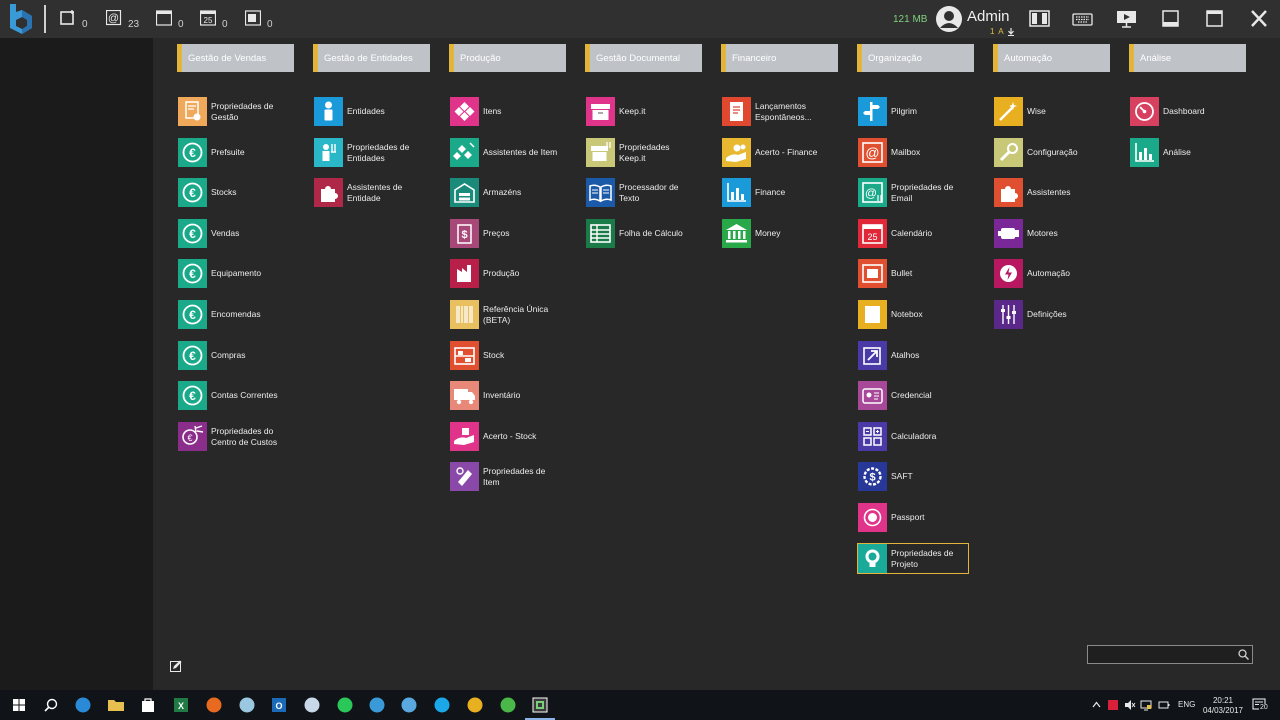 This screenshot has height=720, width=1280. I want to click on app-tile: Processador de Texto, so click(640, 192).